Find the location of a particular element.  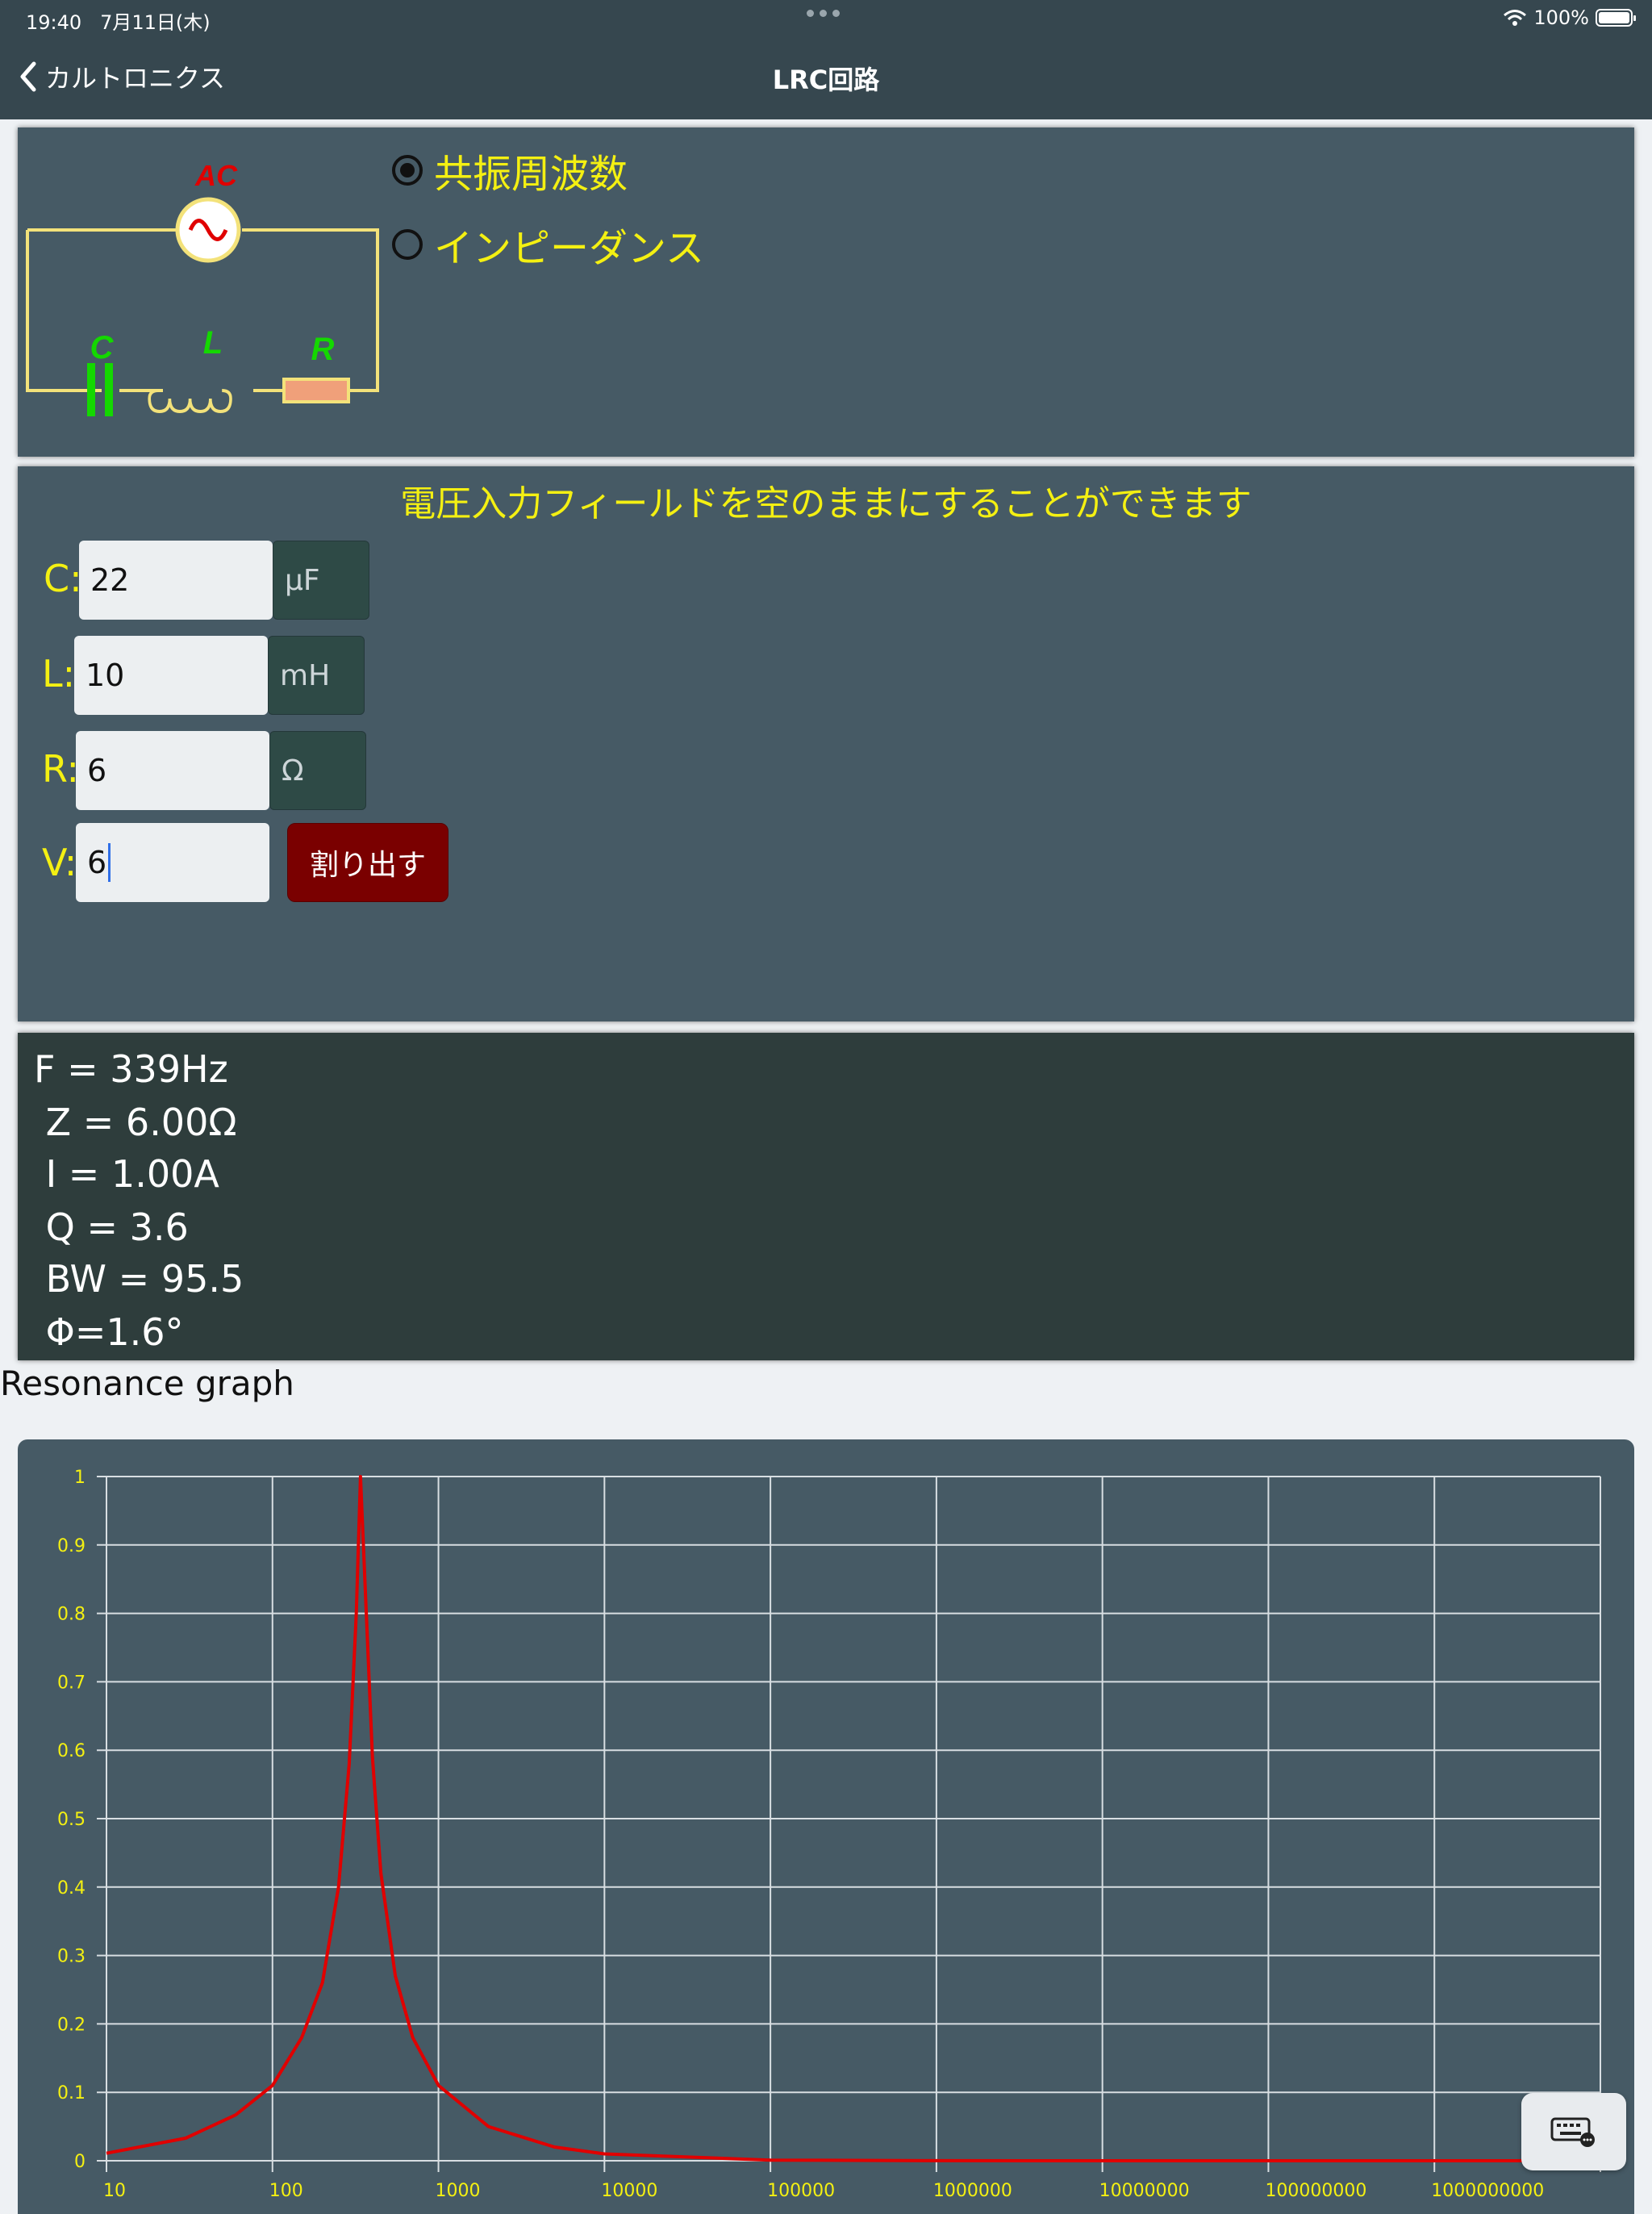

resistance-unit: Ω is located at coordinates (317, 770).